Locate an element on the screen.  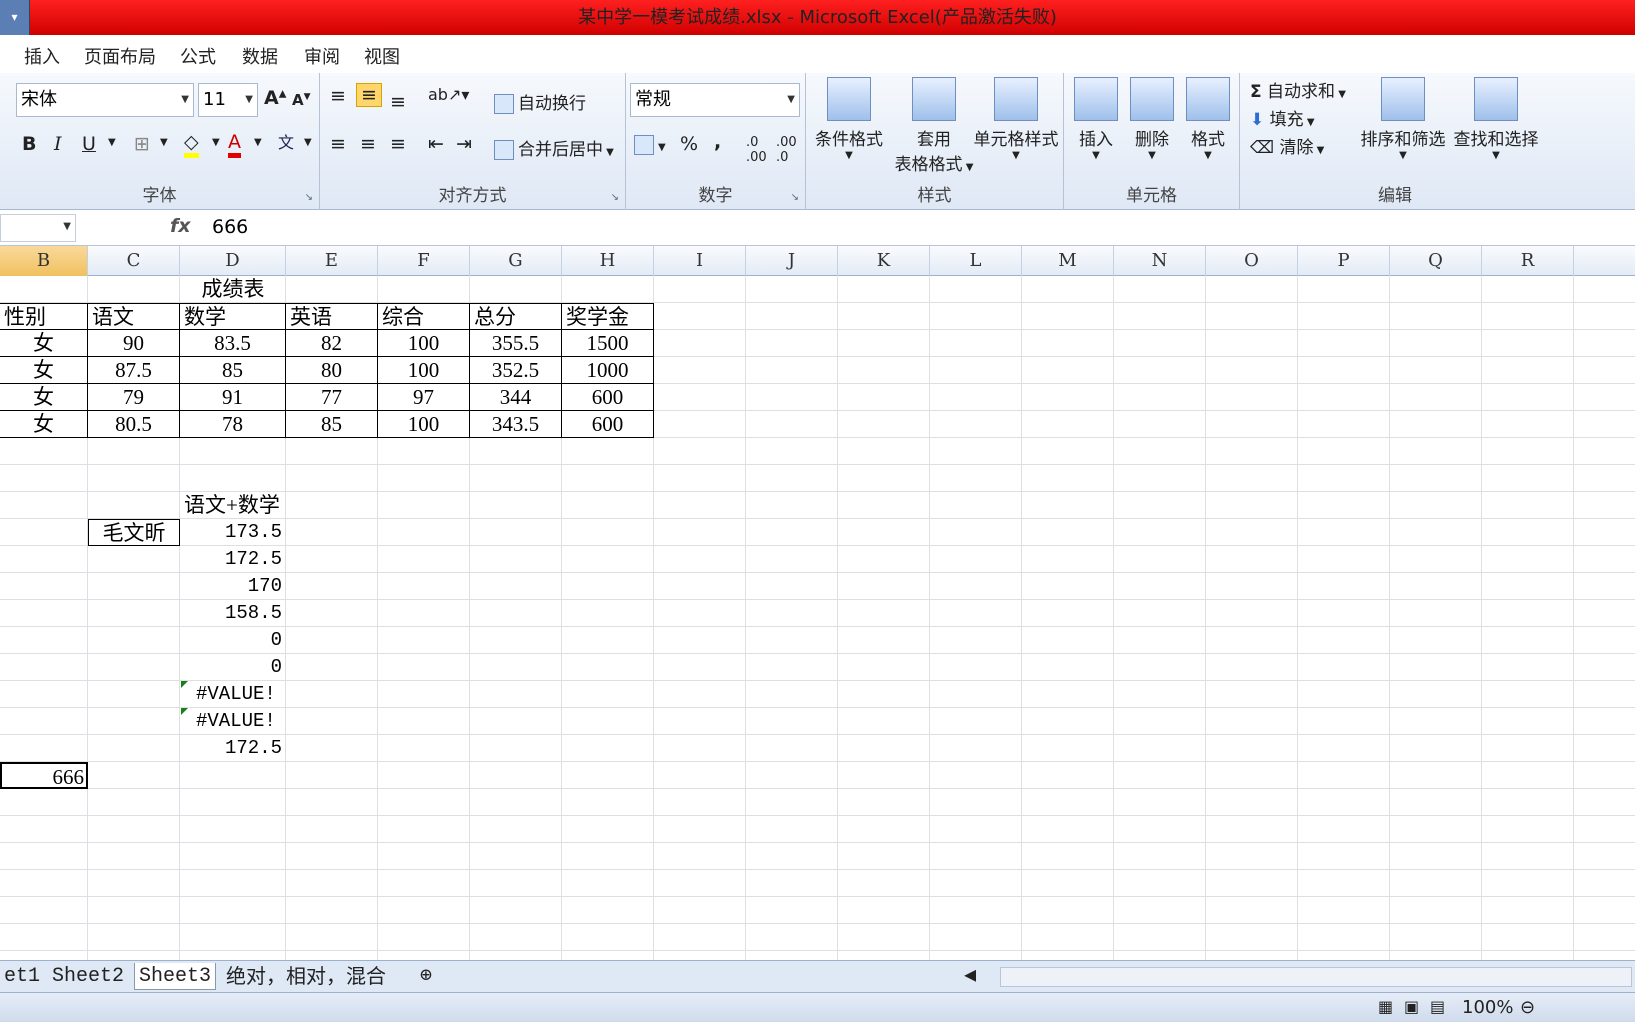
column-header-r: R is located at coordinates (1528, 261).